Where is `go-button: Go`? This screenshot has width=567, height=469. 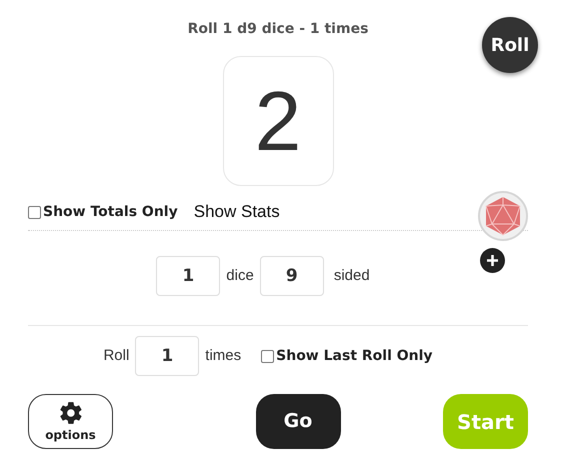
go-button: Go is located at coordinates (298, 421).